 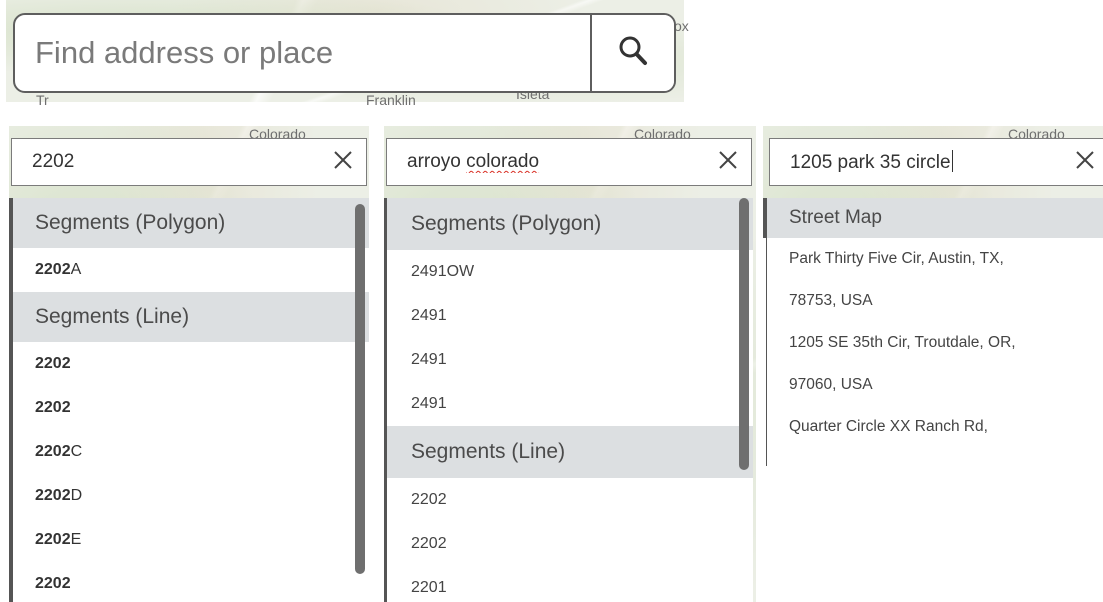 I want to click on search-input: arroyo colorado, so click(x=546, y=162).